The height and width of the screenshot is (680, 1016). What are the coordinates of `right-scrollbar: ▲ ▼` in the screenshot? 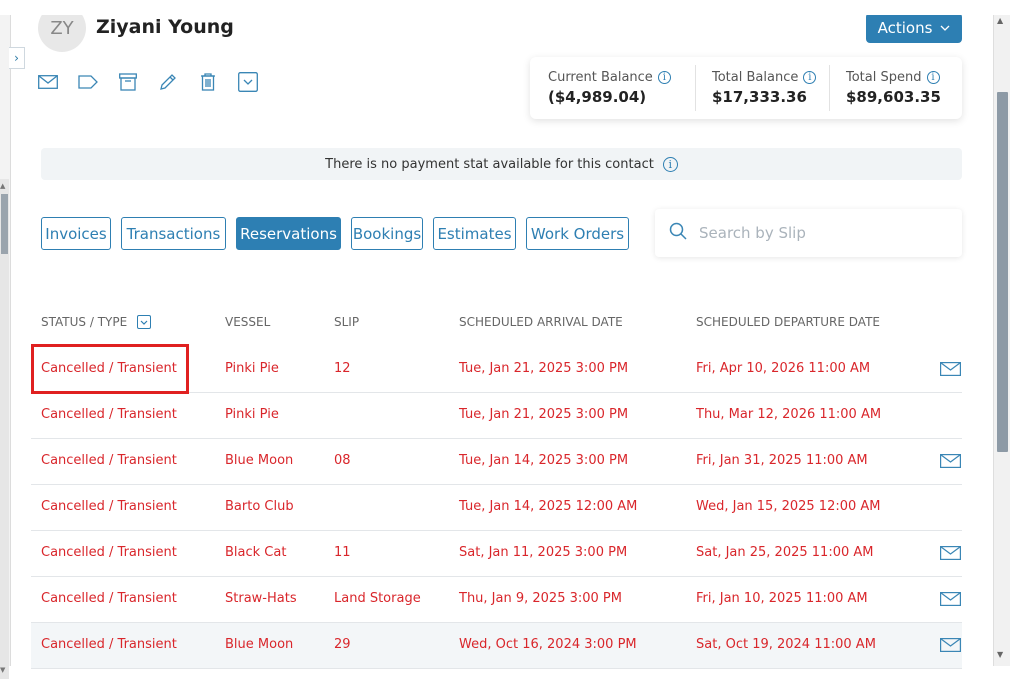 It's located at (1001, 340).